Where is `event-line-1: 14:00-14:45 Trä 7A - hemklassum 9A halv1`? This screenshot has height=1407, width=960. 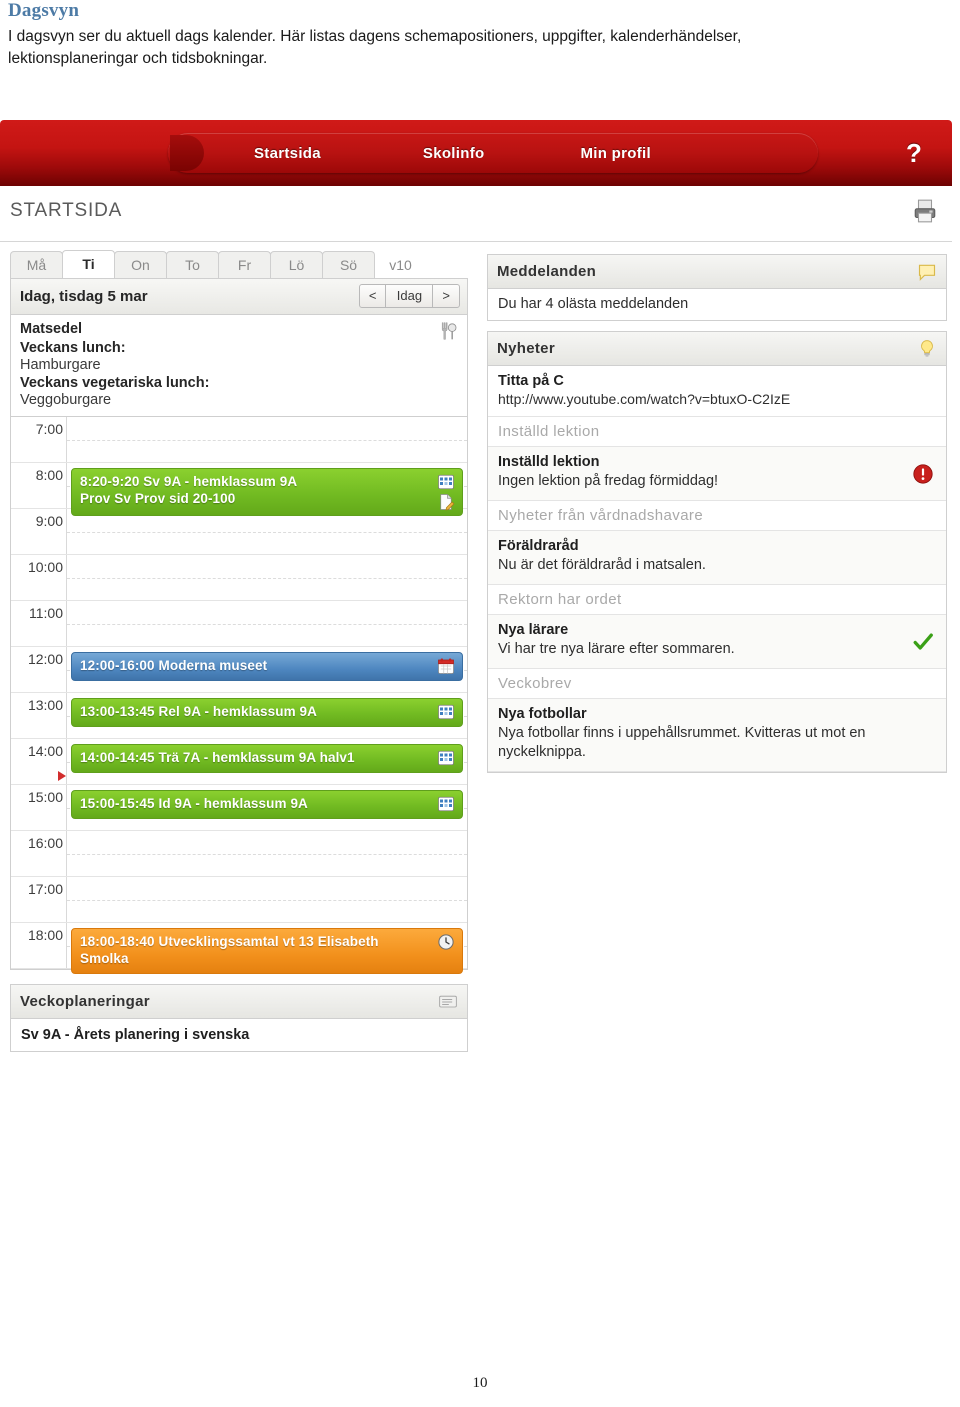 event-line-1: 14:00-14:45 Trä 7A - hemklassum 9A halv1 is located at coordinates (217, 757).